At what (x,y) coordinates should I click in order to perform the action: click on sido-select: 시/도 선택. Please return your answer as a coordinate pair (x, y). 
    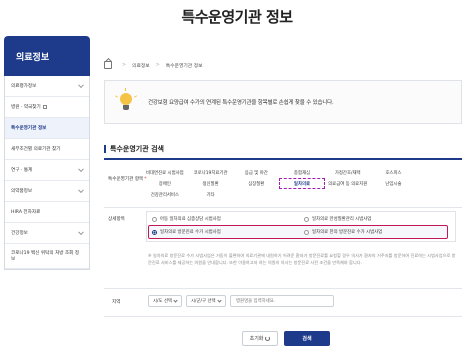
    Looking at the image, I should click on (165, 301).